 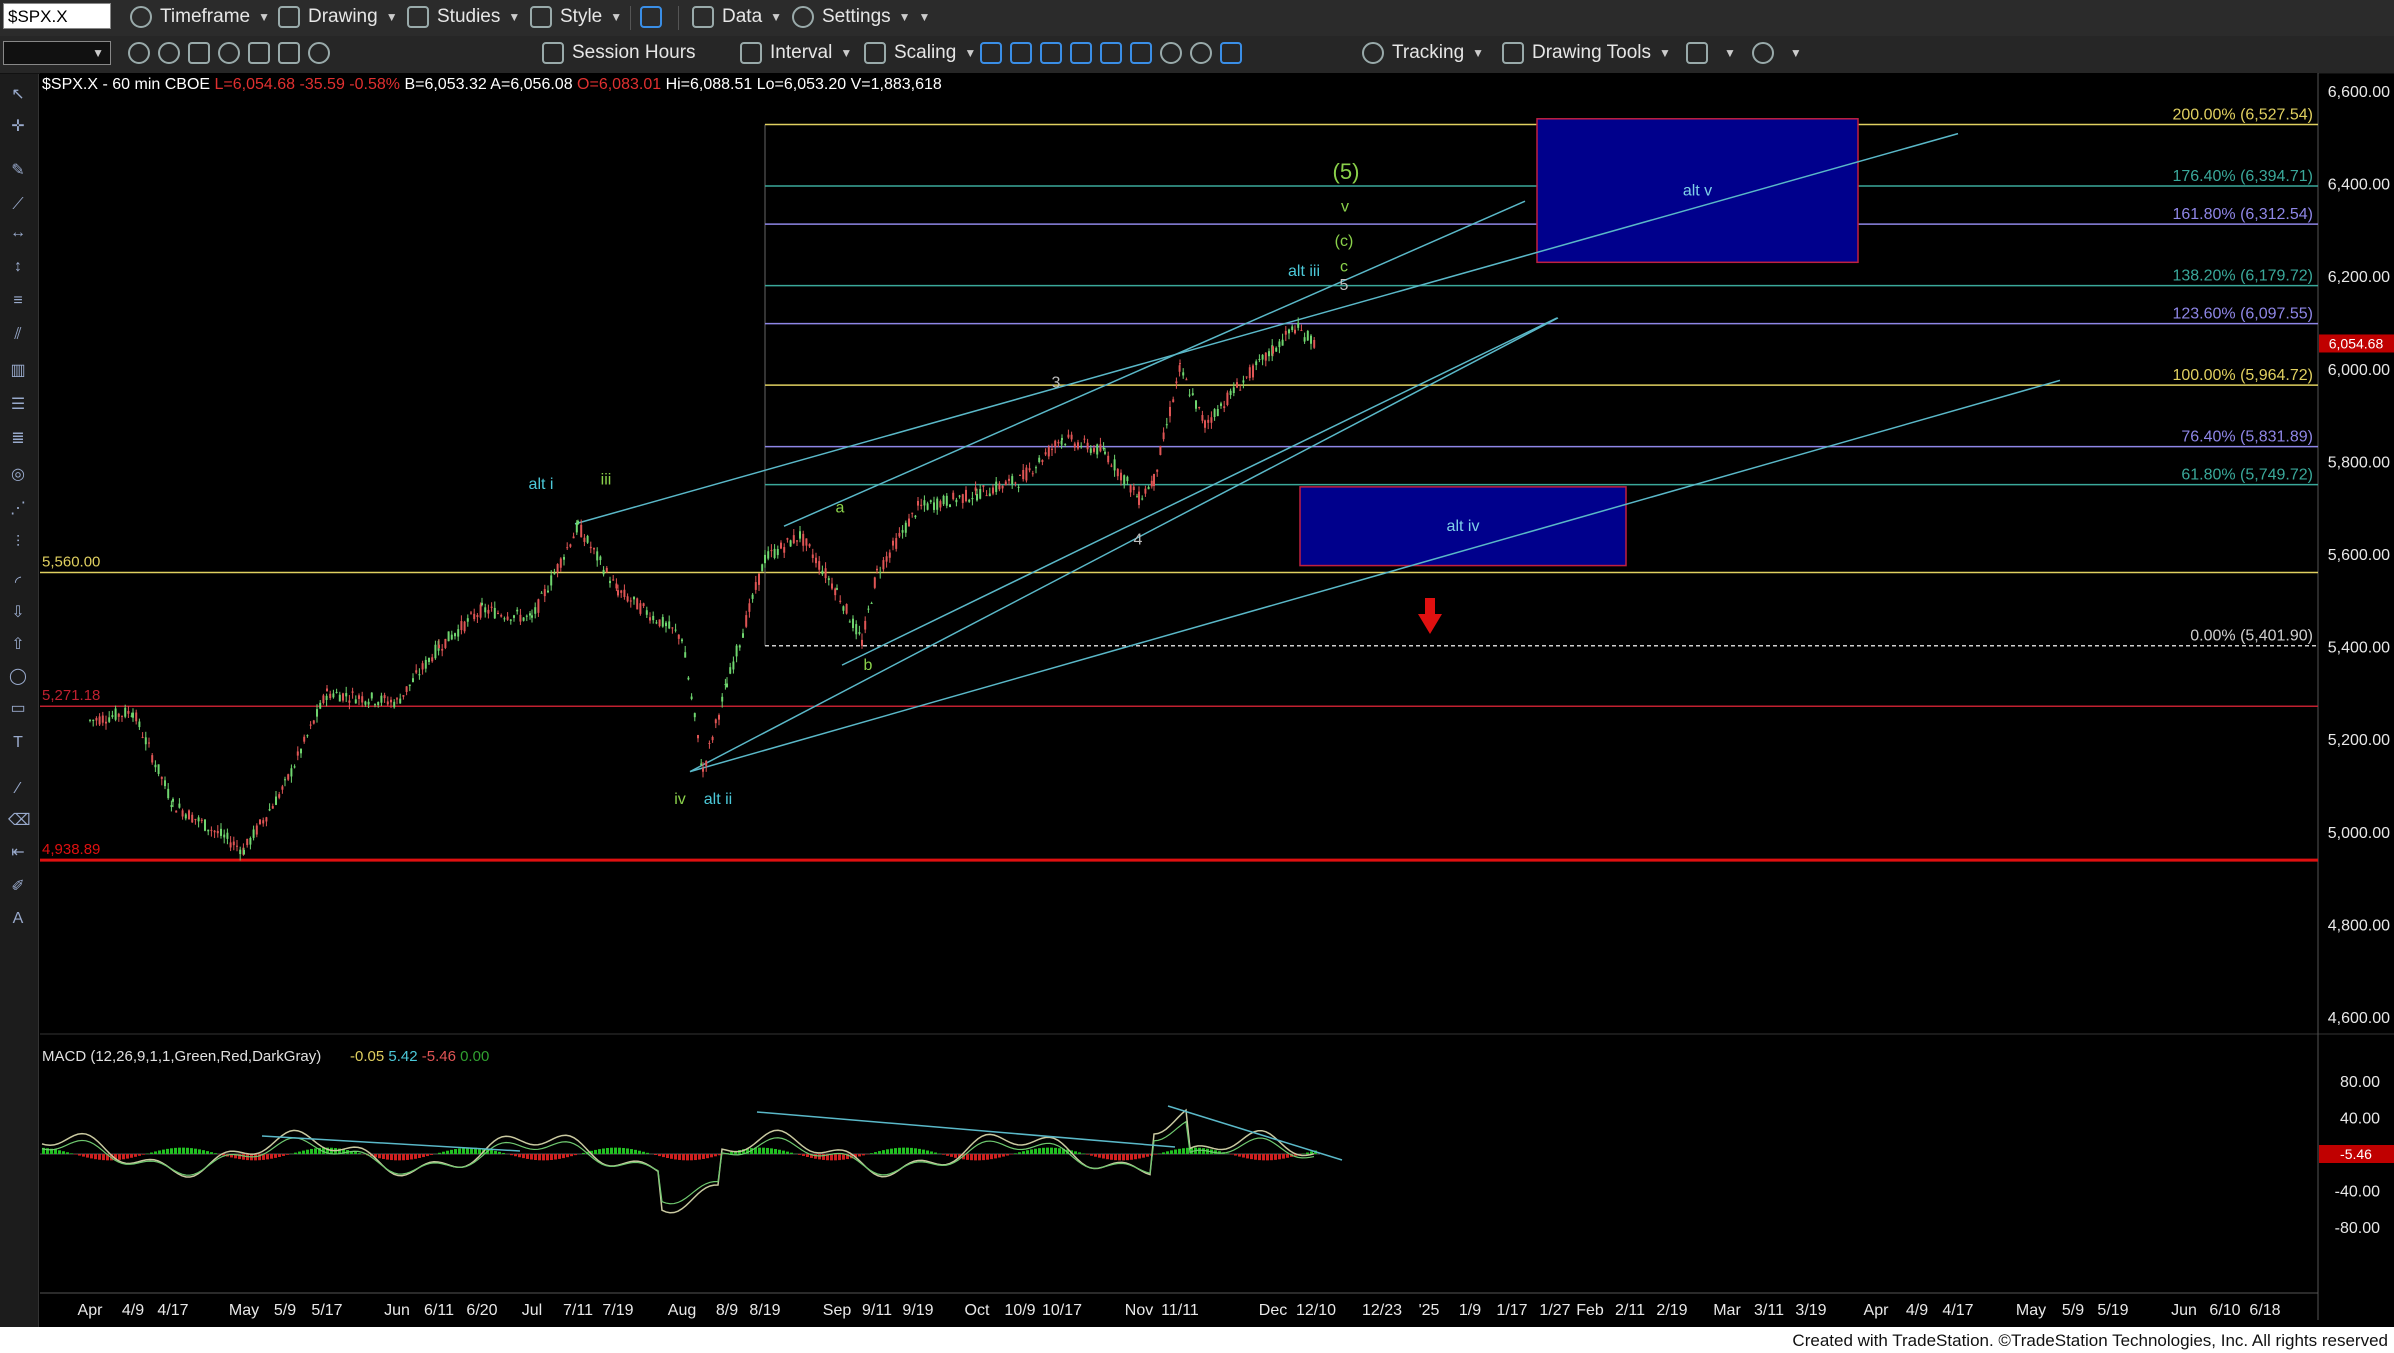 What do you see at coordinates (868, 665) in the screenshot?
I see `wave-label: b` at bounding box center [868, 665].